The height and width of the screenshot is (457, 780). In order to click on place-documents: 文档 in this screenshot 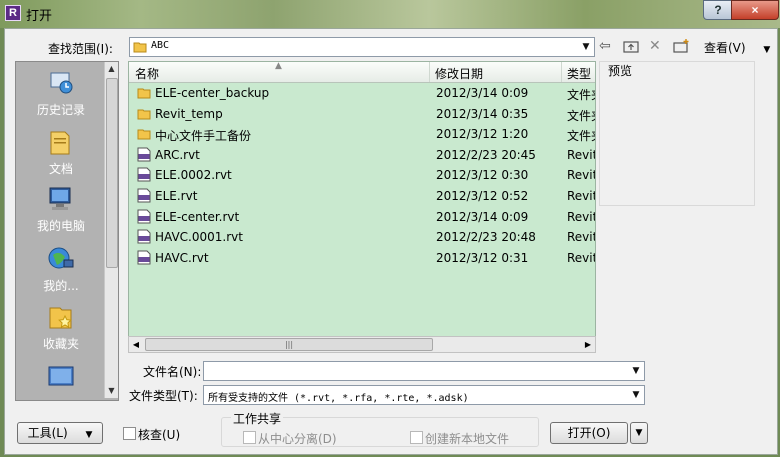, I will do `click(61, 153)`.